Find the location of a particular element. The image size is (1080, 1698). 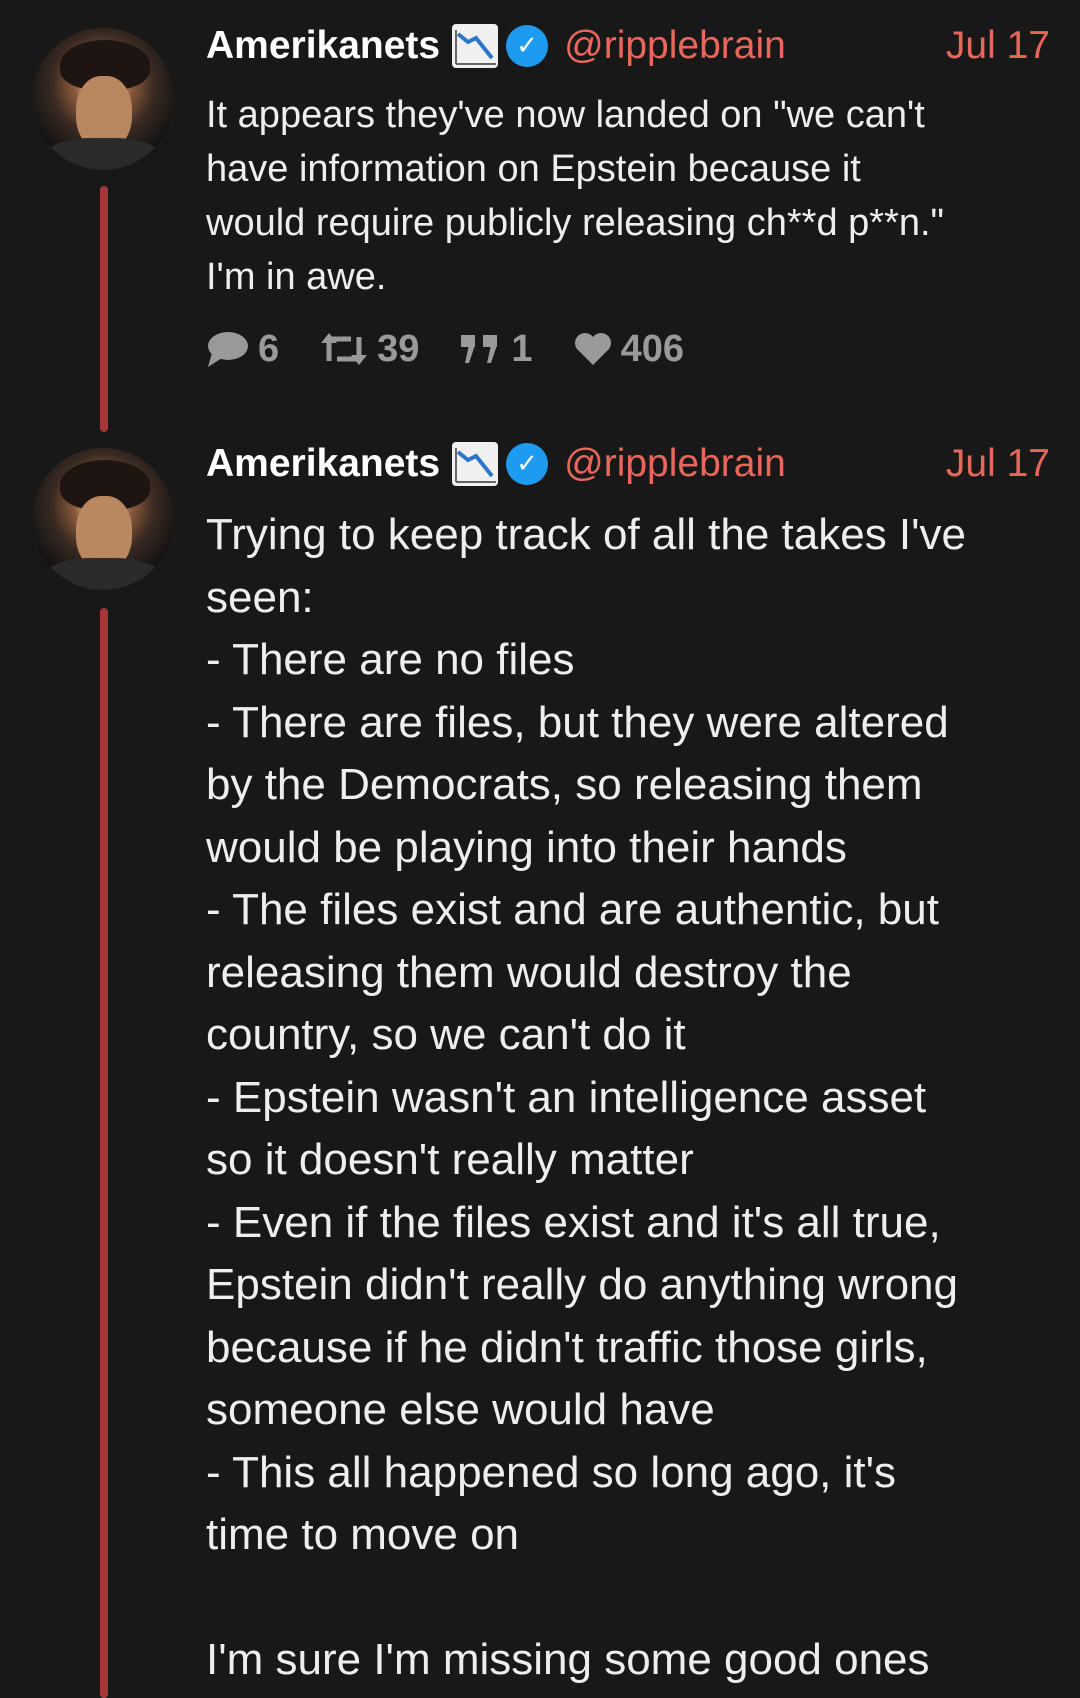

quote-count: 1 is located at coordinates (522, 348).